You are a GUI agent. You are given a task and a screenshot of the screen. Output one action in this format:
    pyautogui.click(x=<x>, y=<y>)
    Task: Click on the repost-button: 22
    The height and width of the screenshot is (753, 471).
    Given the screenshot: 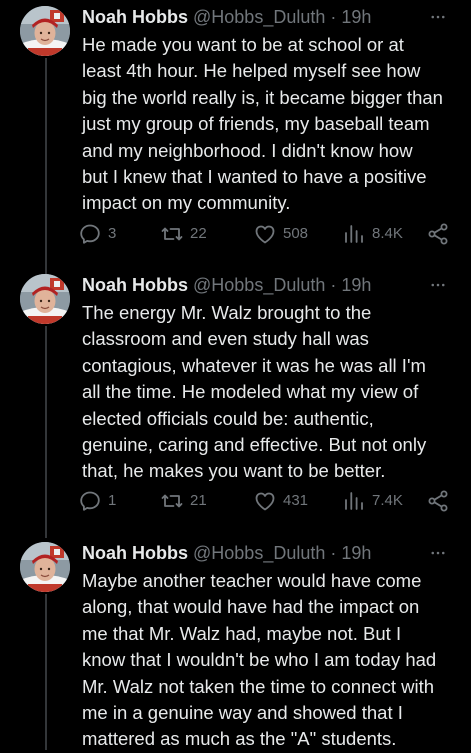 What is the action you would take?
    pyautogui.click(x=183, y=234)
    